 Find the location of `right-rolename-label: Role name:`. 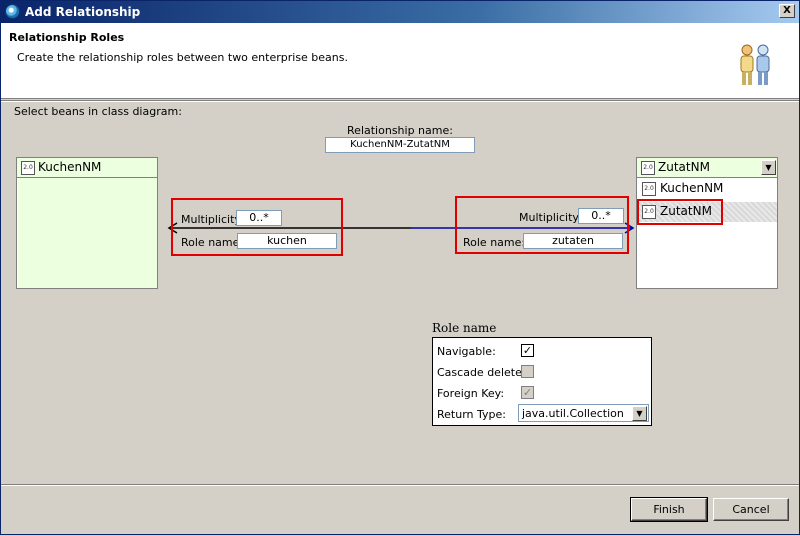

right-rolename-label: Role name: is located at coordinates (494, 242).